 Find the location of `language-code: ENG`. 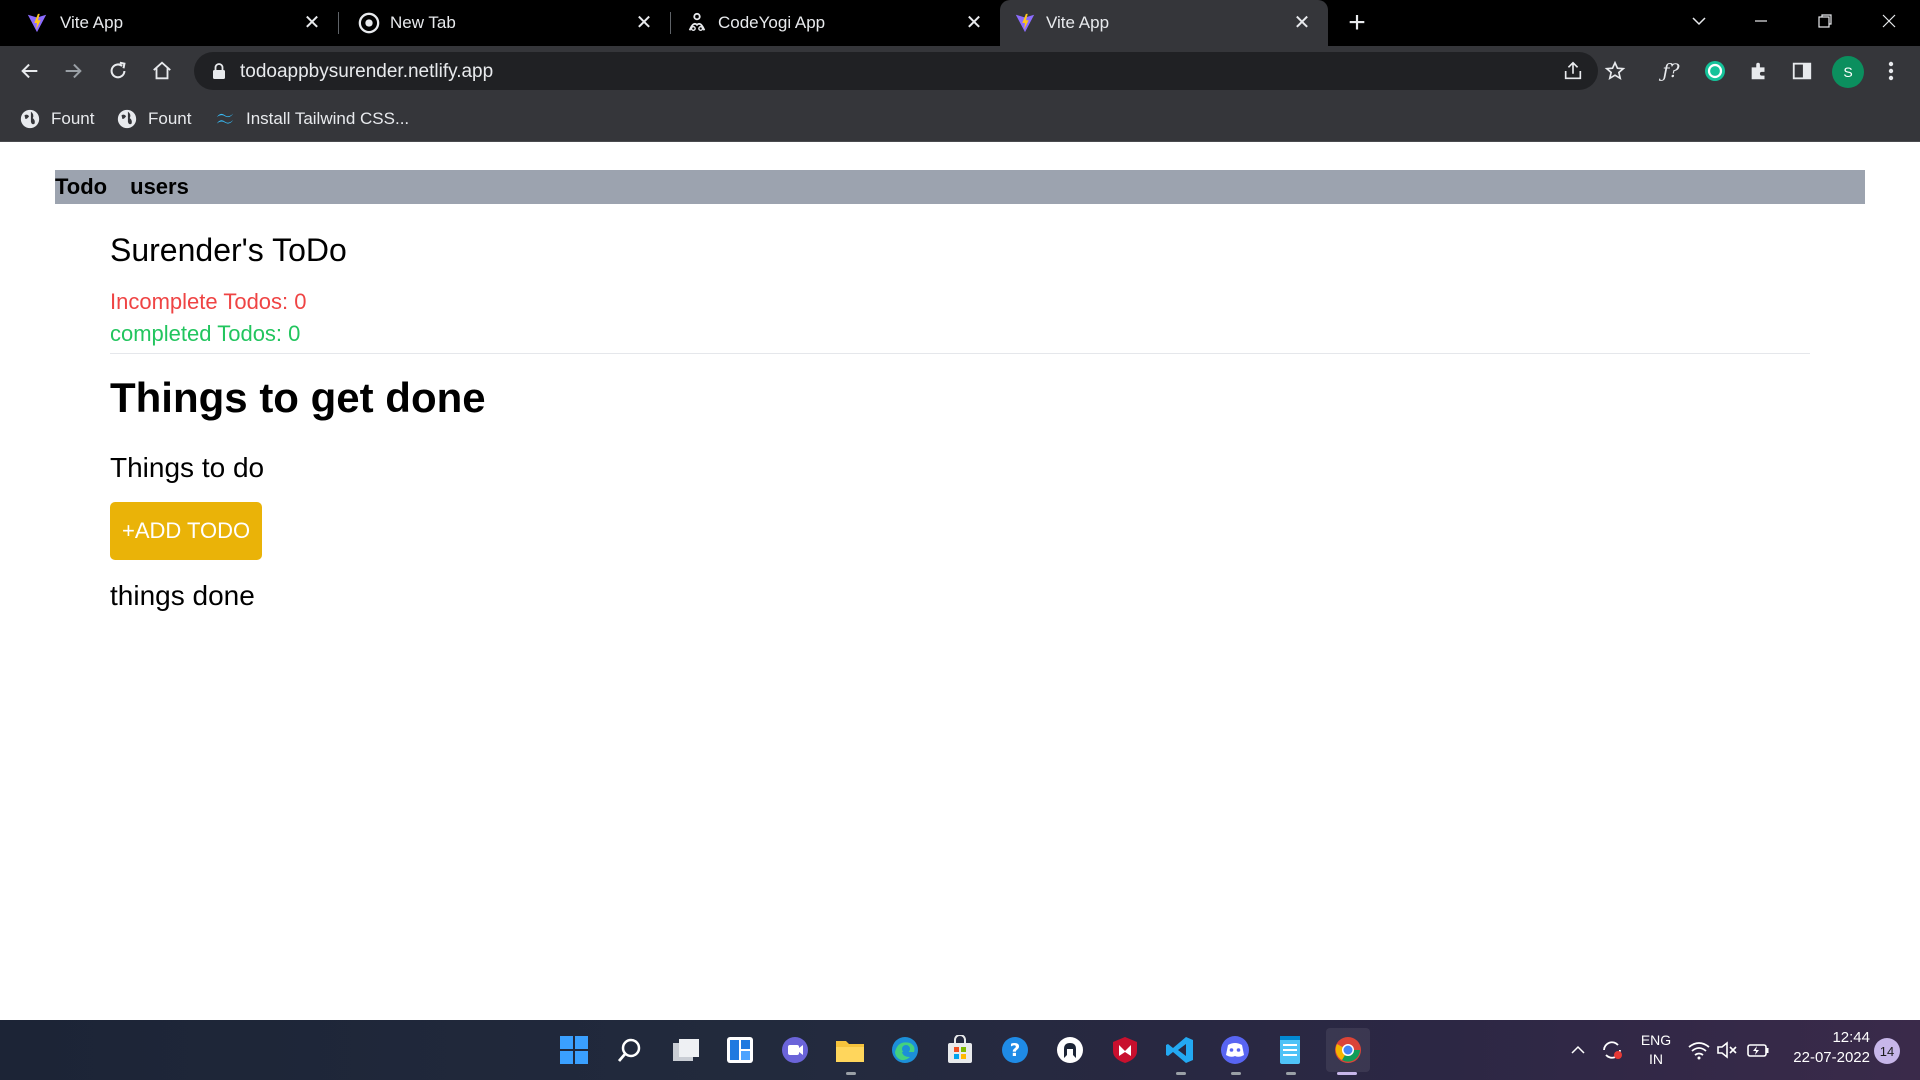

language-code: ENG is located at coordinates (1656, 1040).